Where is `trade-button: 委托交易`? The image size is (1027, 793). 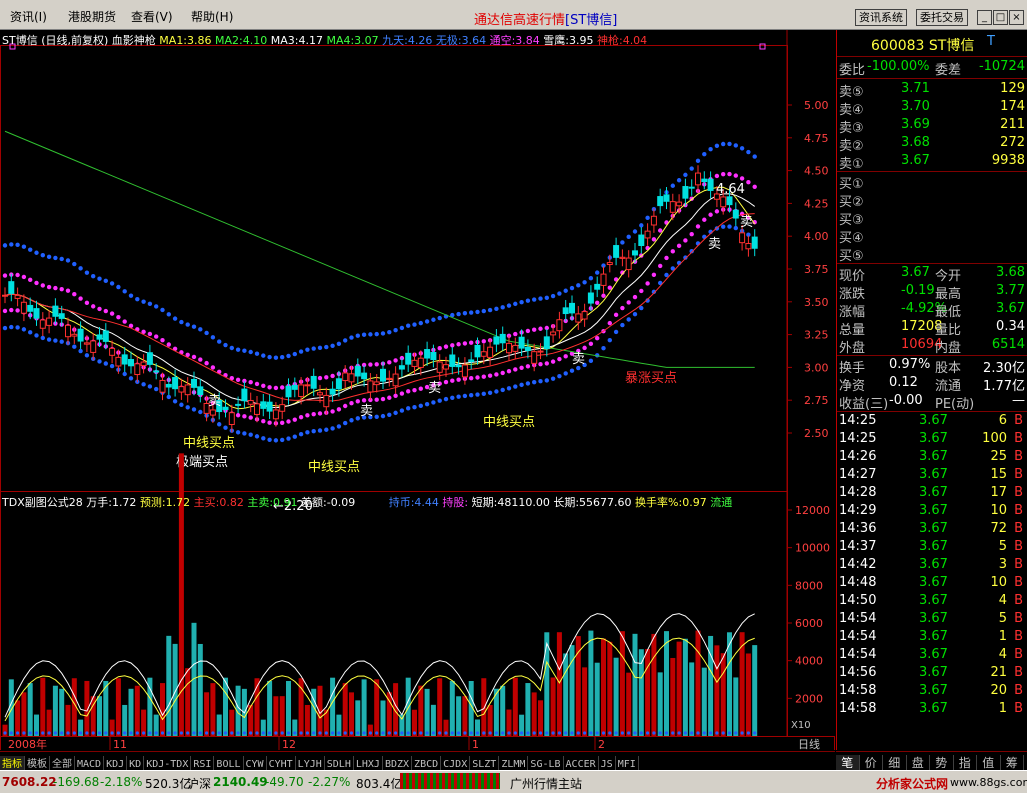 trade-button: 委托交易 is located at coordinates (942, 17).